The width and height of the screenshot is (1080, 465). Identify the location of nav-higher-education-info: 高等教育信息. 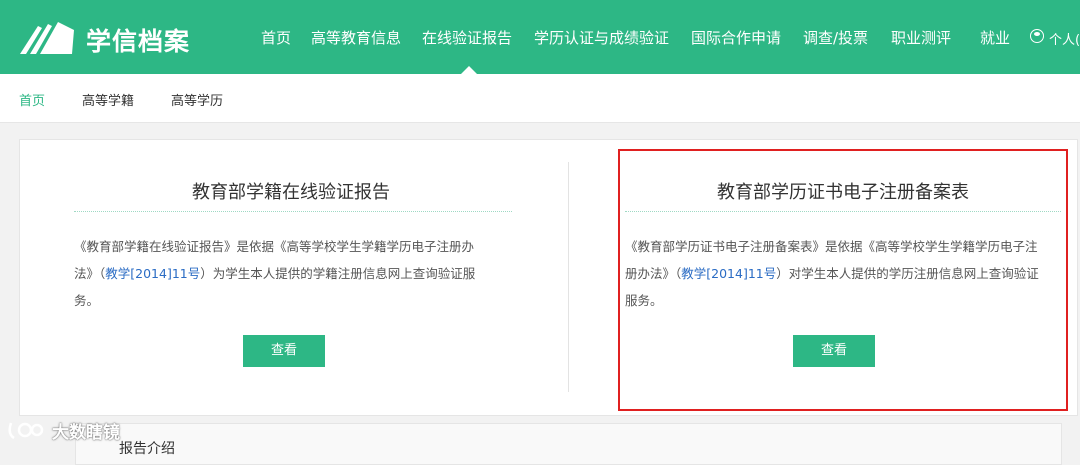
(356, 37).